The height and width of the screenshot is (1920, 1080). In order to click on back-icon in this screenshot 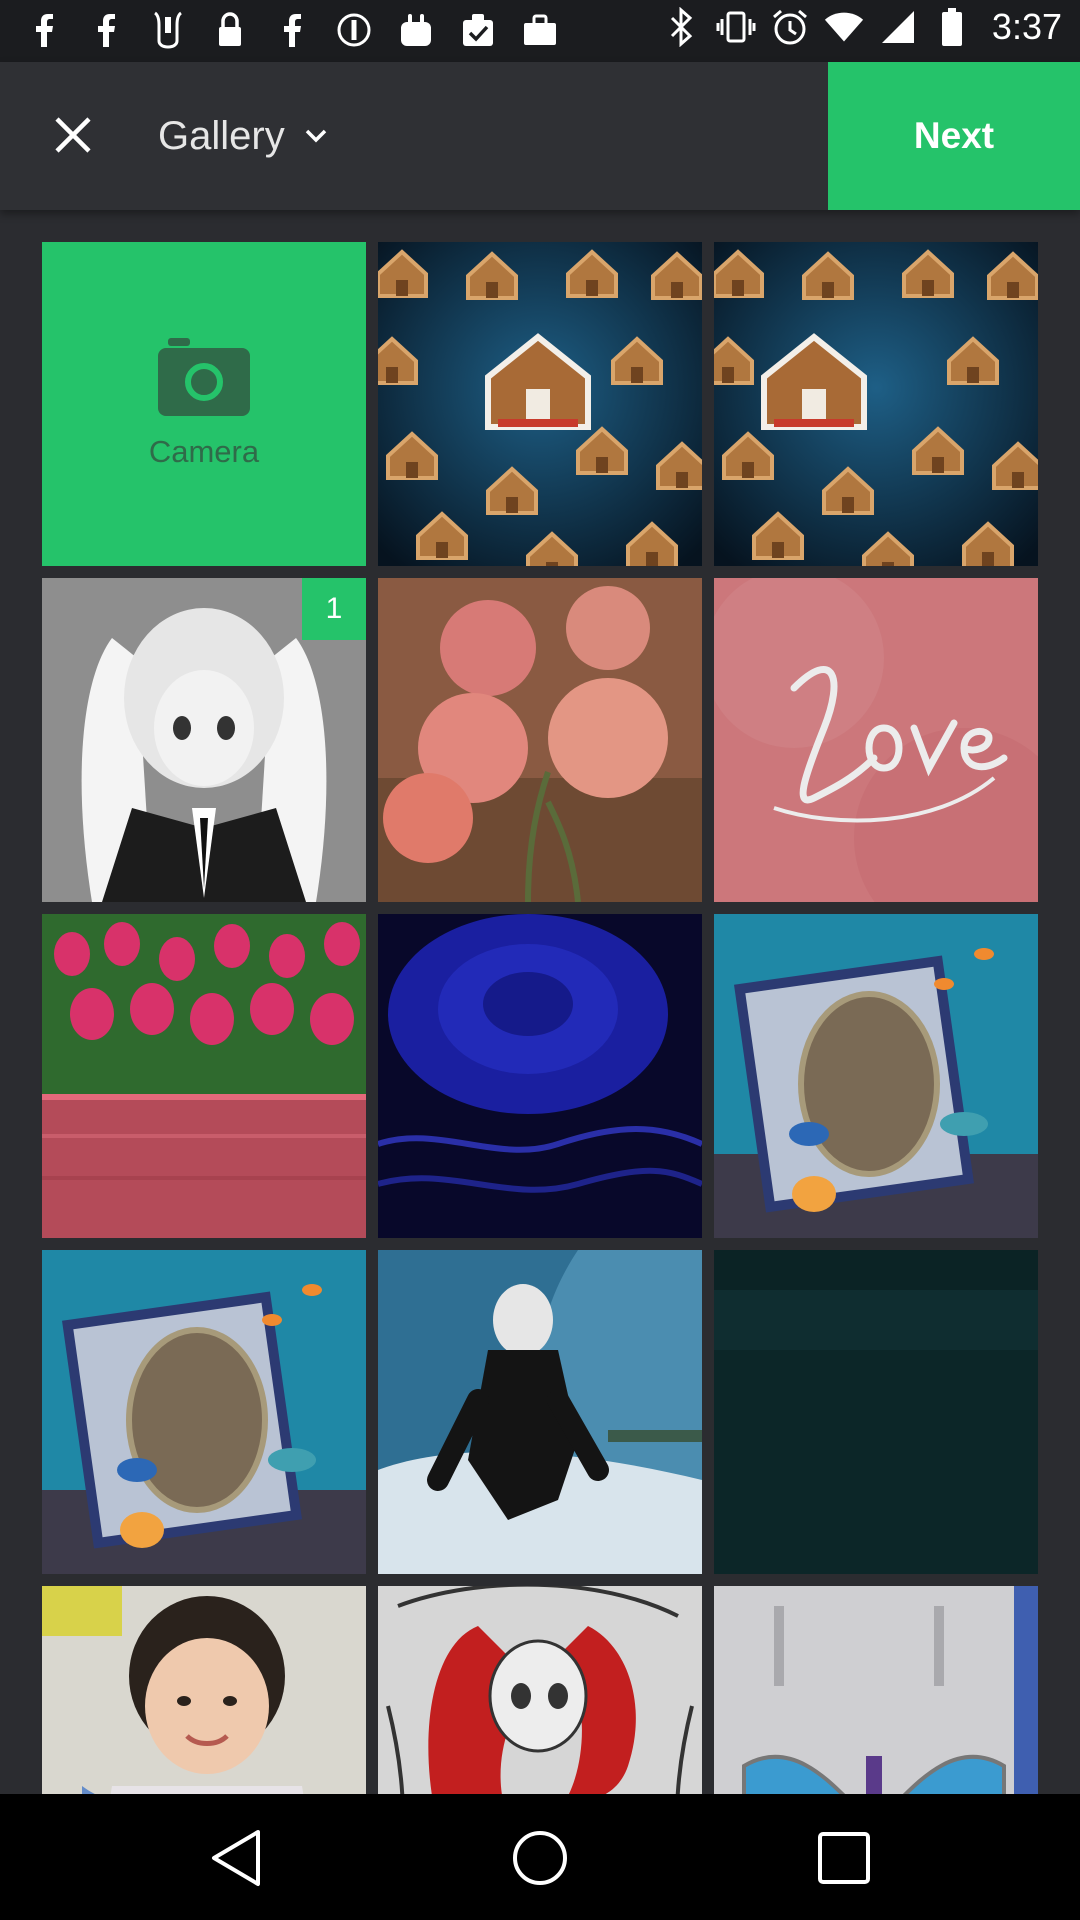, I will do `click(236, 1858)`.